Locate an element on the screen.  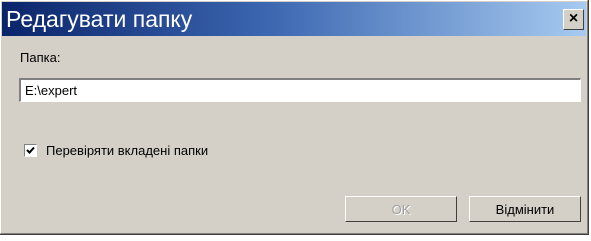
title-bar: Редагувати папку × is located at coordinates (294, 19).